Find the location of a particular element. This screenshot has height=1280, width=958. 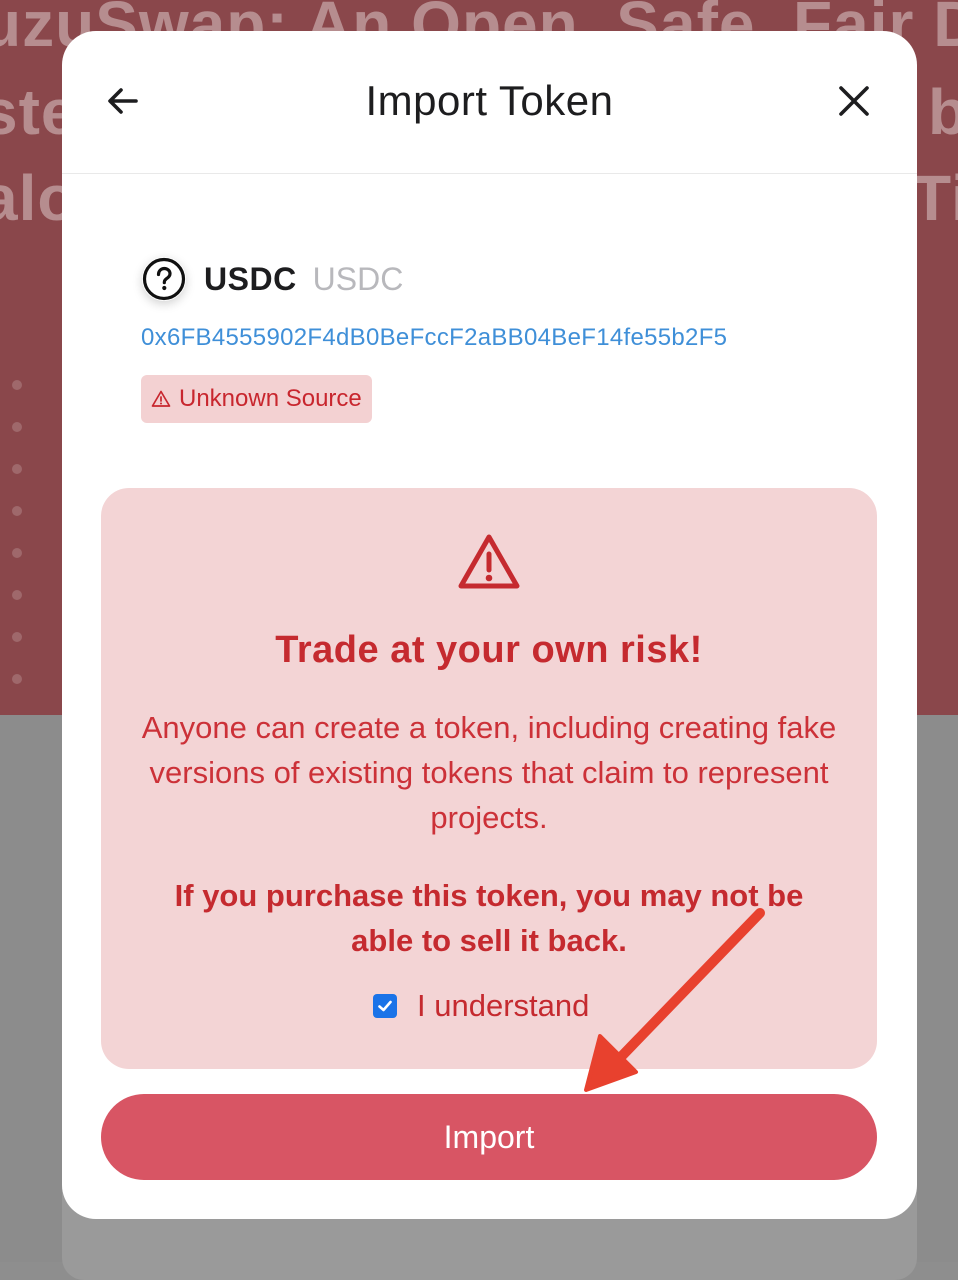

background-fragment-1: b is located at coordinates (943, 112).